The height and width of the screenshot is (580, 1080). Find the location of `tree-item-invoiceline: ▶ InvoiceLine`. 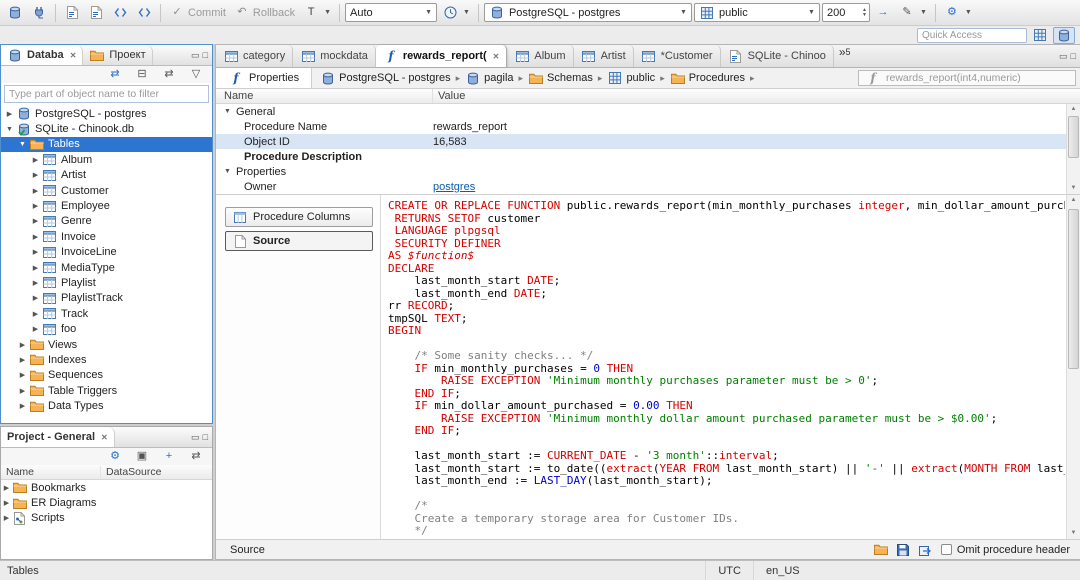

tree-item-invoiceline: ▶ InvoiceLine is located at coordinates (106, 252).